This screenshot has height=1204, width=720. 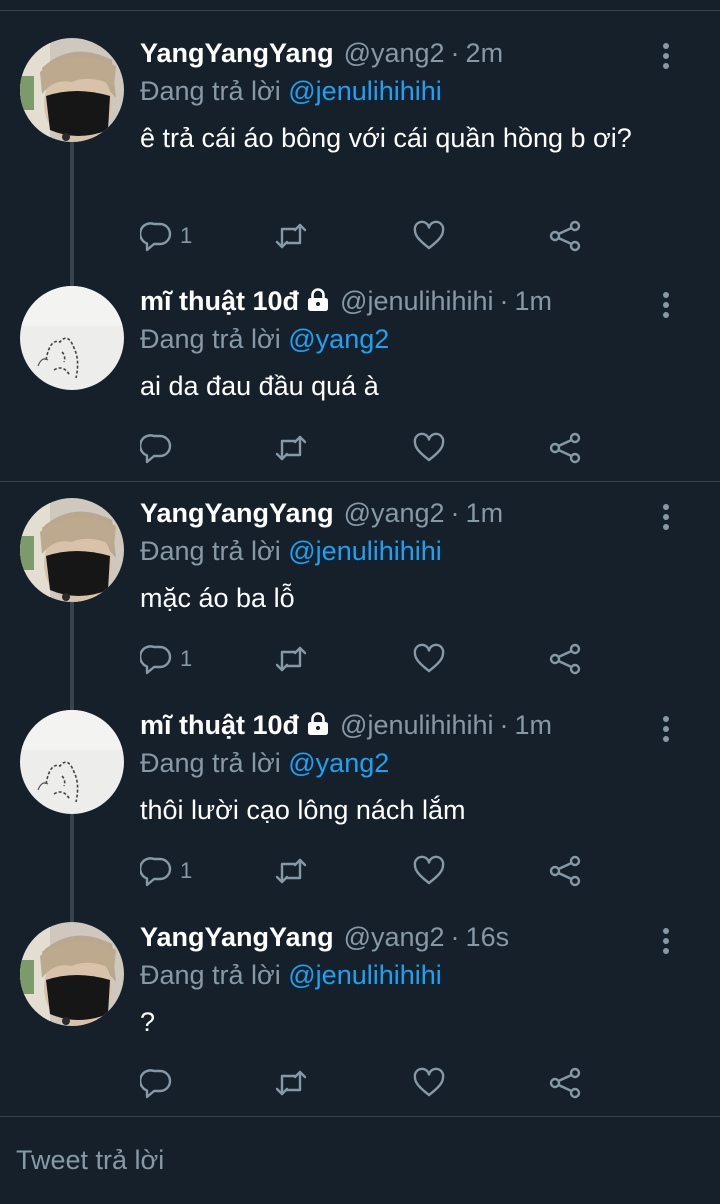 I want to click on tweet-header: mĩ thuật 10đ @jenulihihihi · 1m, so click(x=346, y=728).